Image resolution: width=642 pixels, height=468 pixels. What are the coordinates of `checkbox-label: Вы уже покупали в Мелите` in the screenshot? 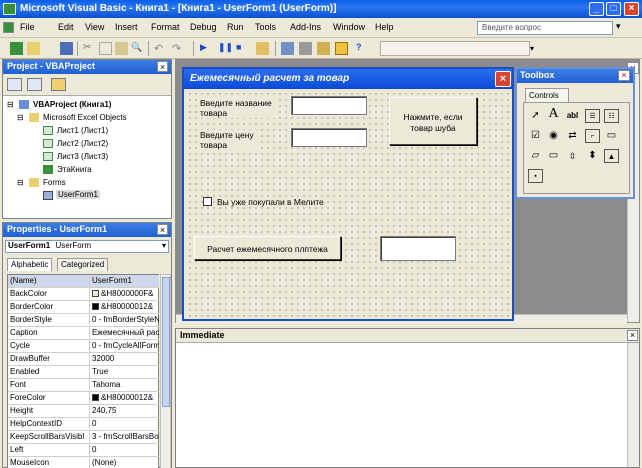 It's located at (270, 202).